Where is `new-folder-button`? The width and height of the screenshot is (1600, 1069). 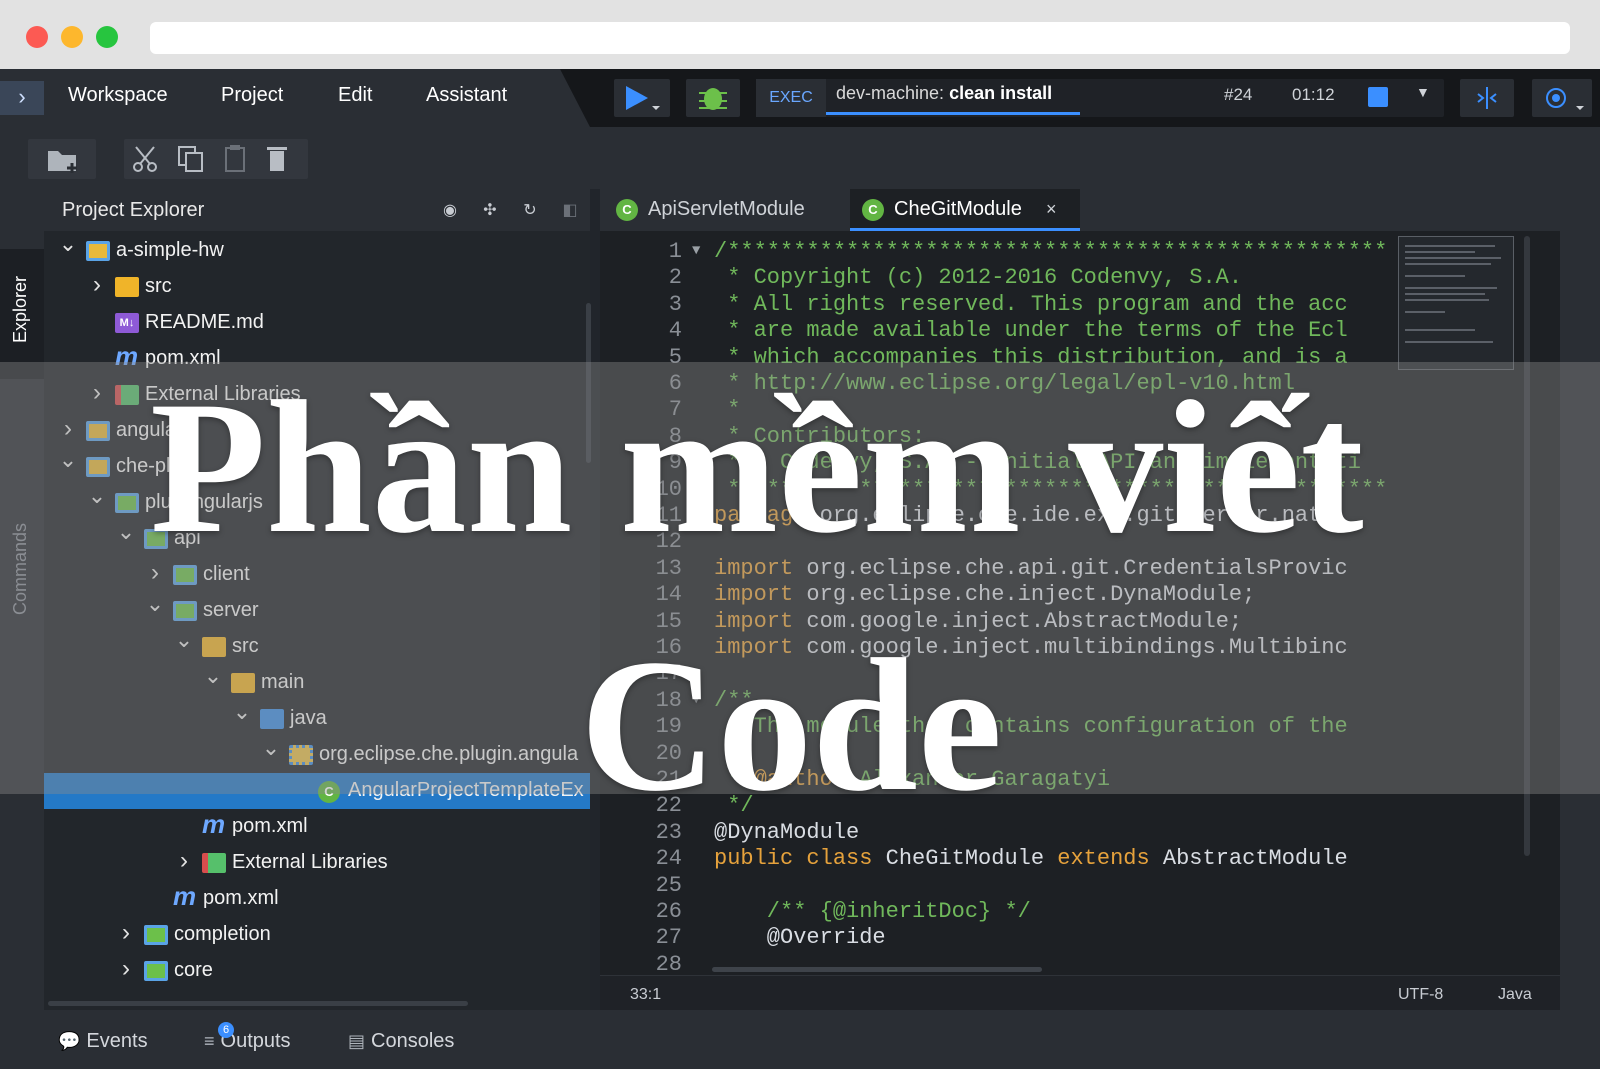 new-folder-button is located at coordinates (62, 159).